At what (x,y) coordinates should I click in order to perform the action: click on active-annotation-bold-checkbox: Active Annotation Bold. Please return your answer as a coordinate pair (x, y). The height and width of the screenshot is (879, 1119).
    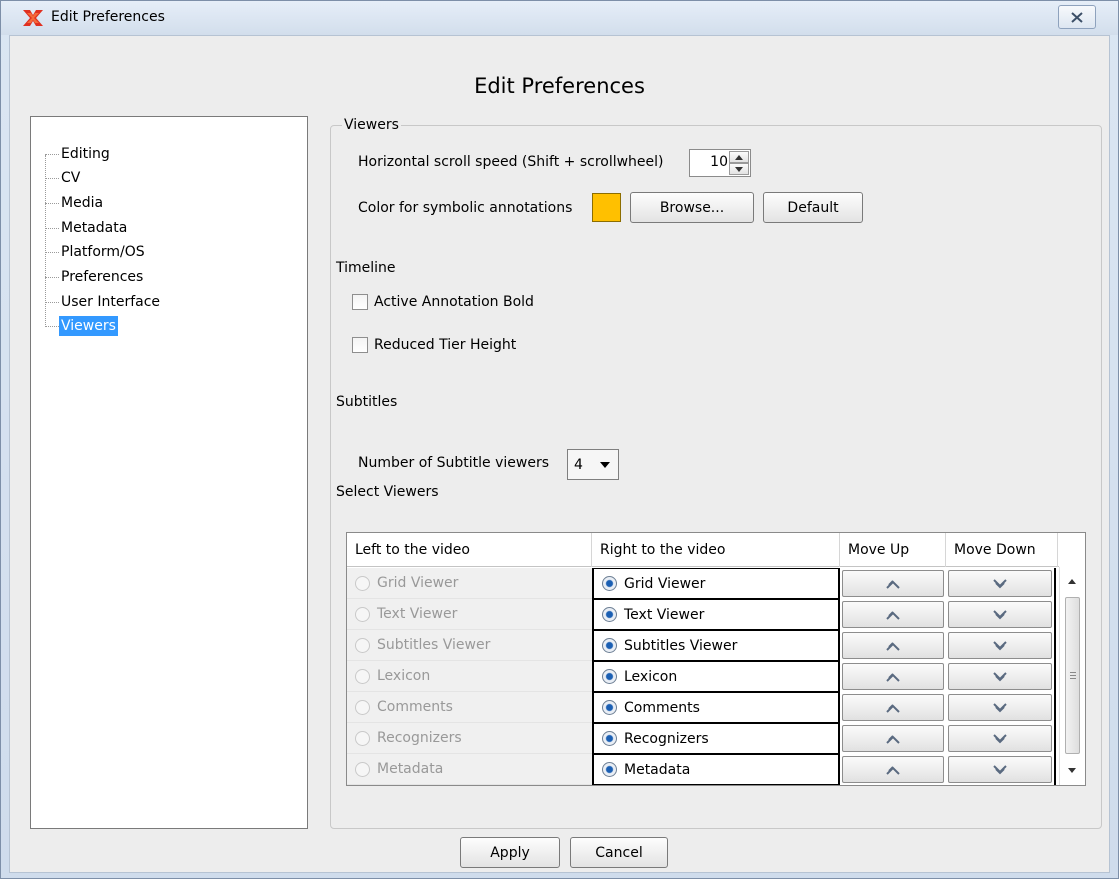
    Looking at the image, I should click on (443, 302).